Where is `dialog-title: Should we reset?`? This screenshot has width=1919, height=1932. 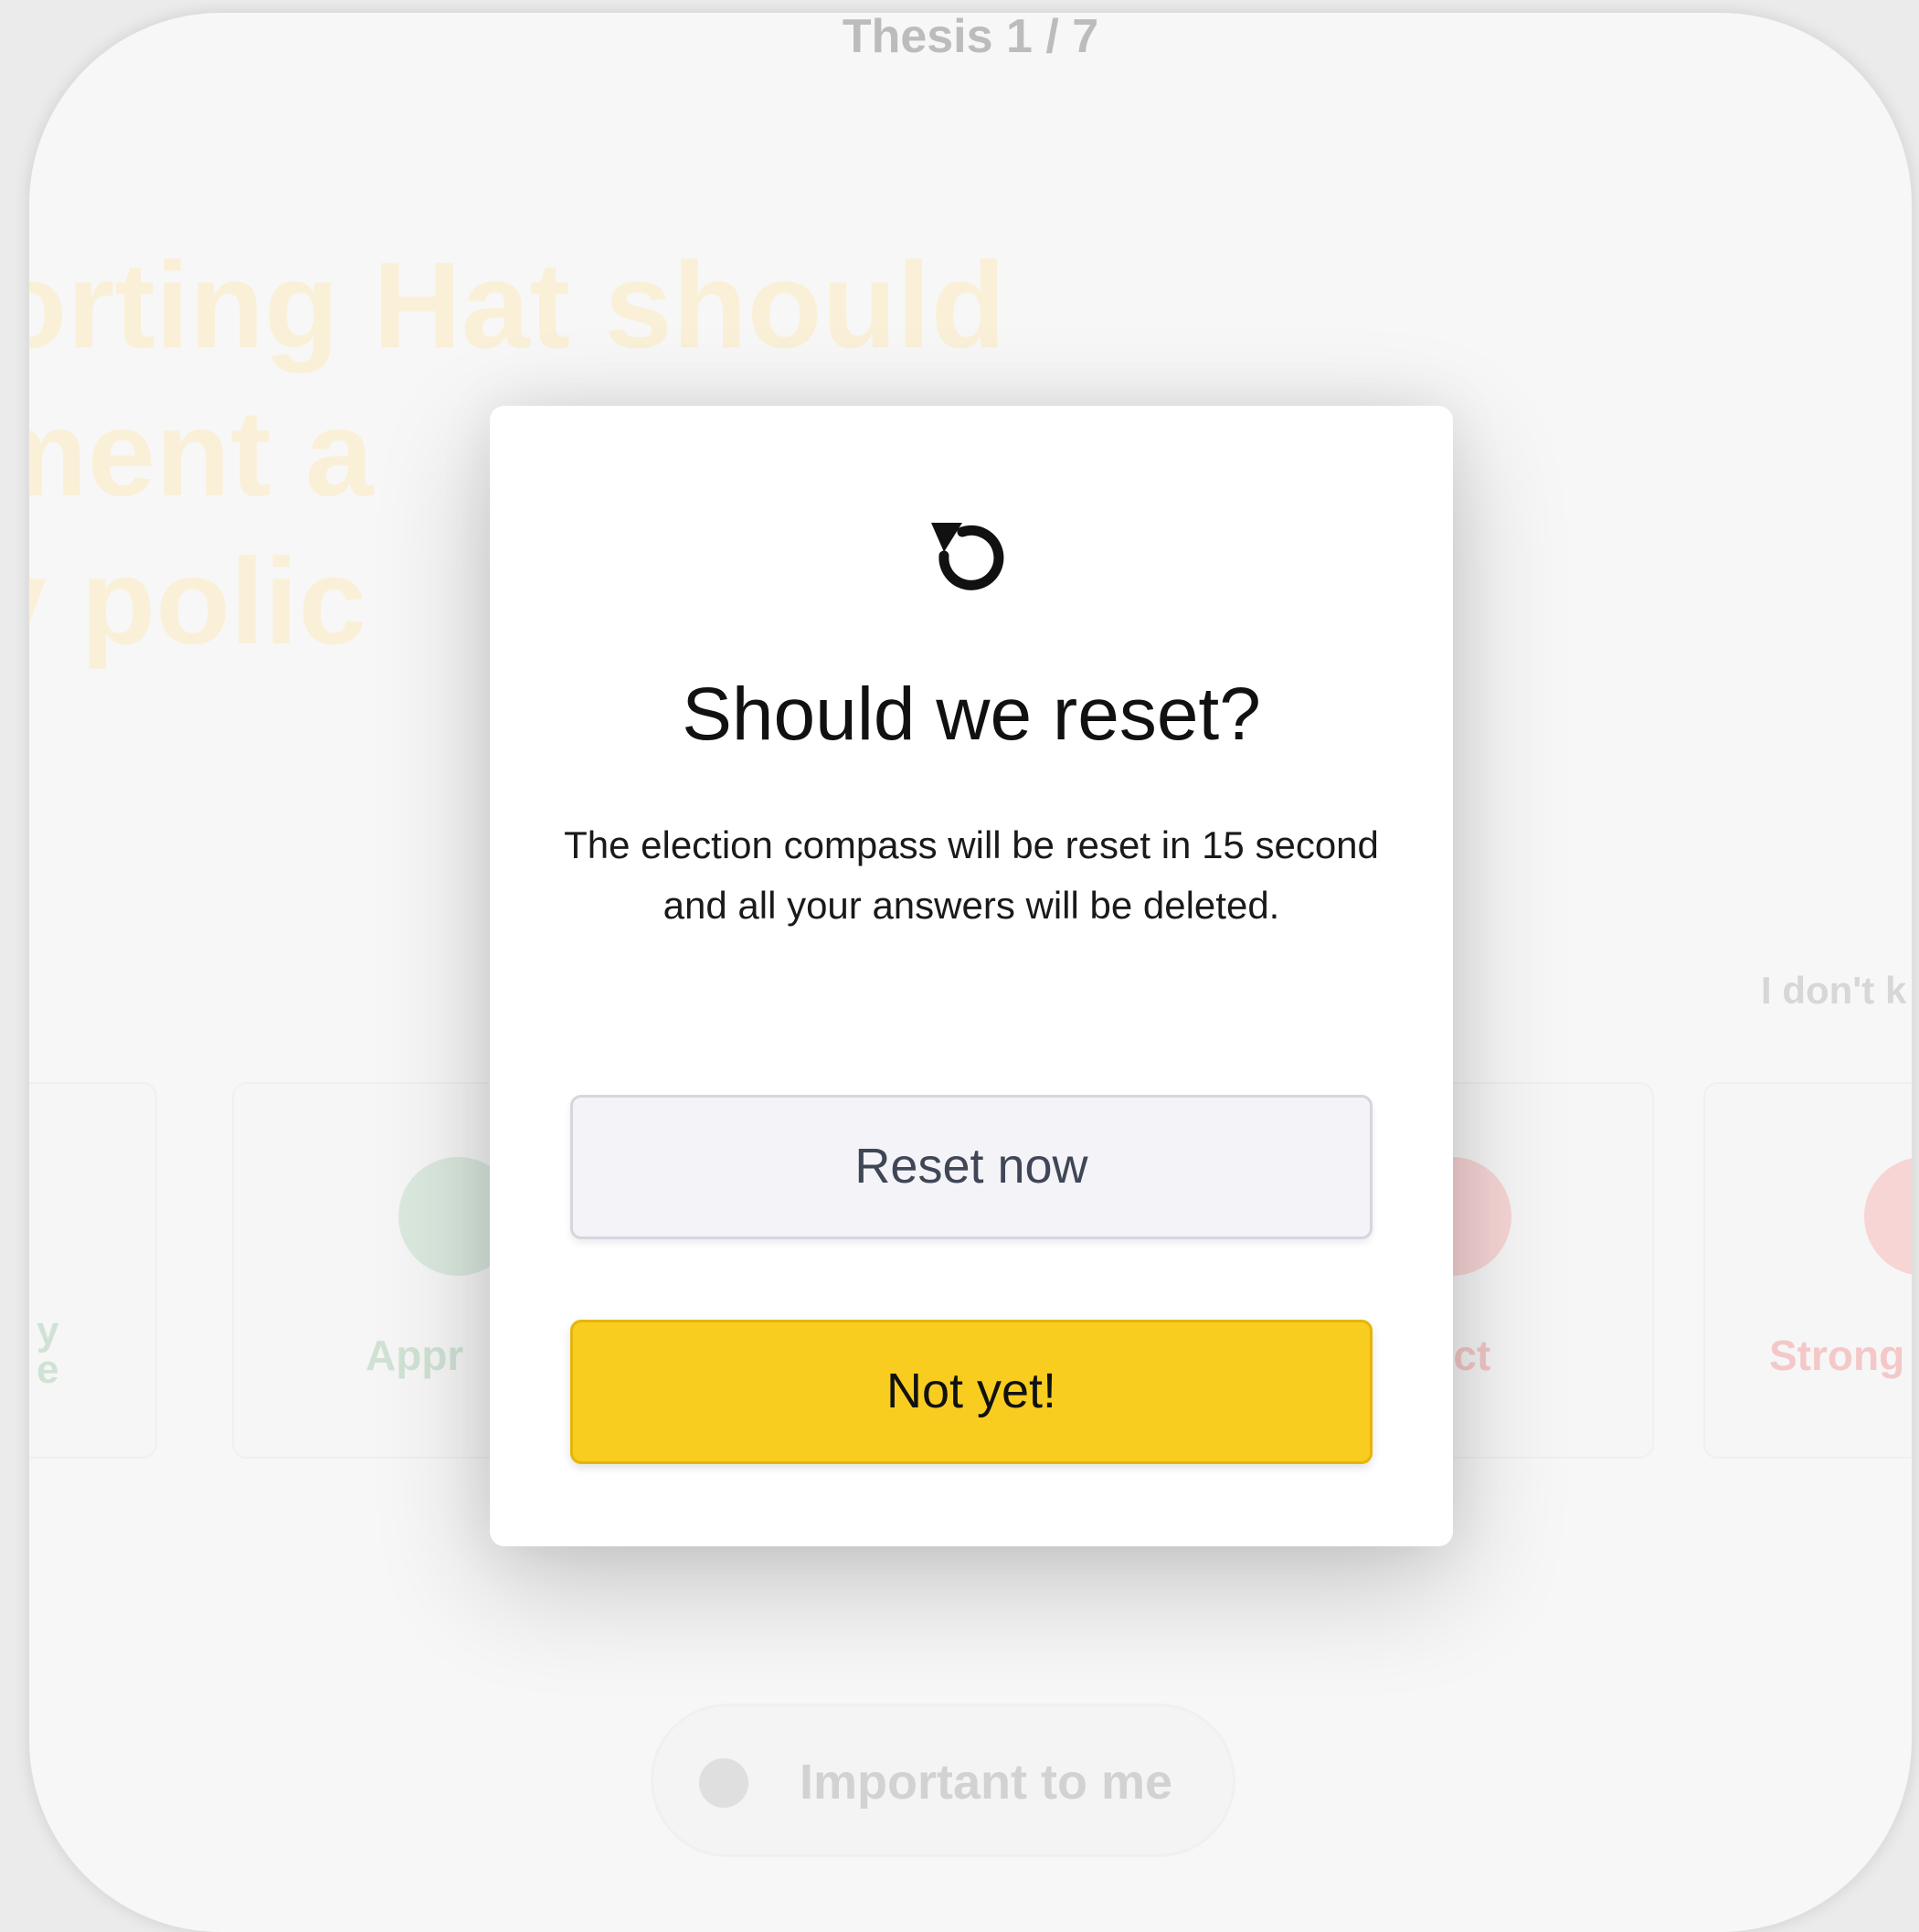 dialog-title: Should we reset? is located at coordinates (971, 714).